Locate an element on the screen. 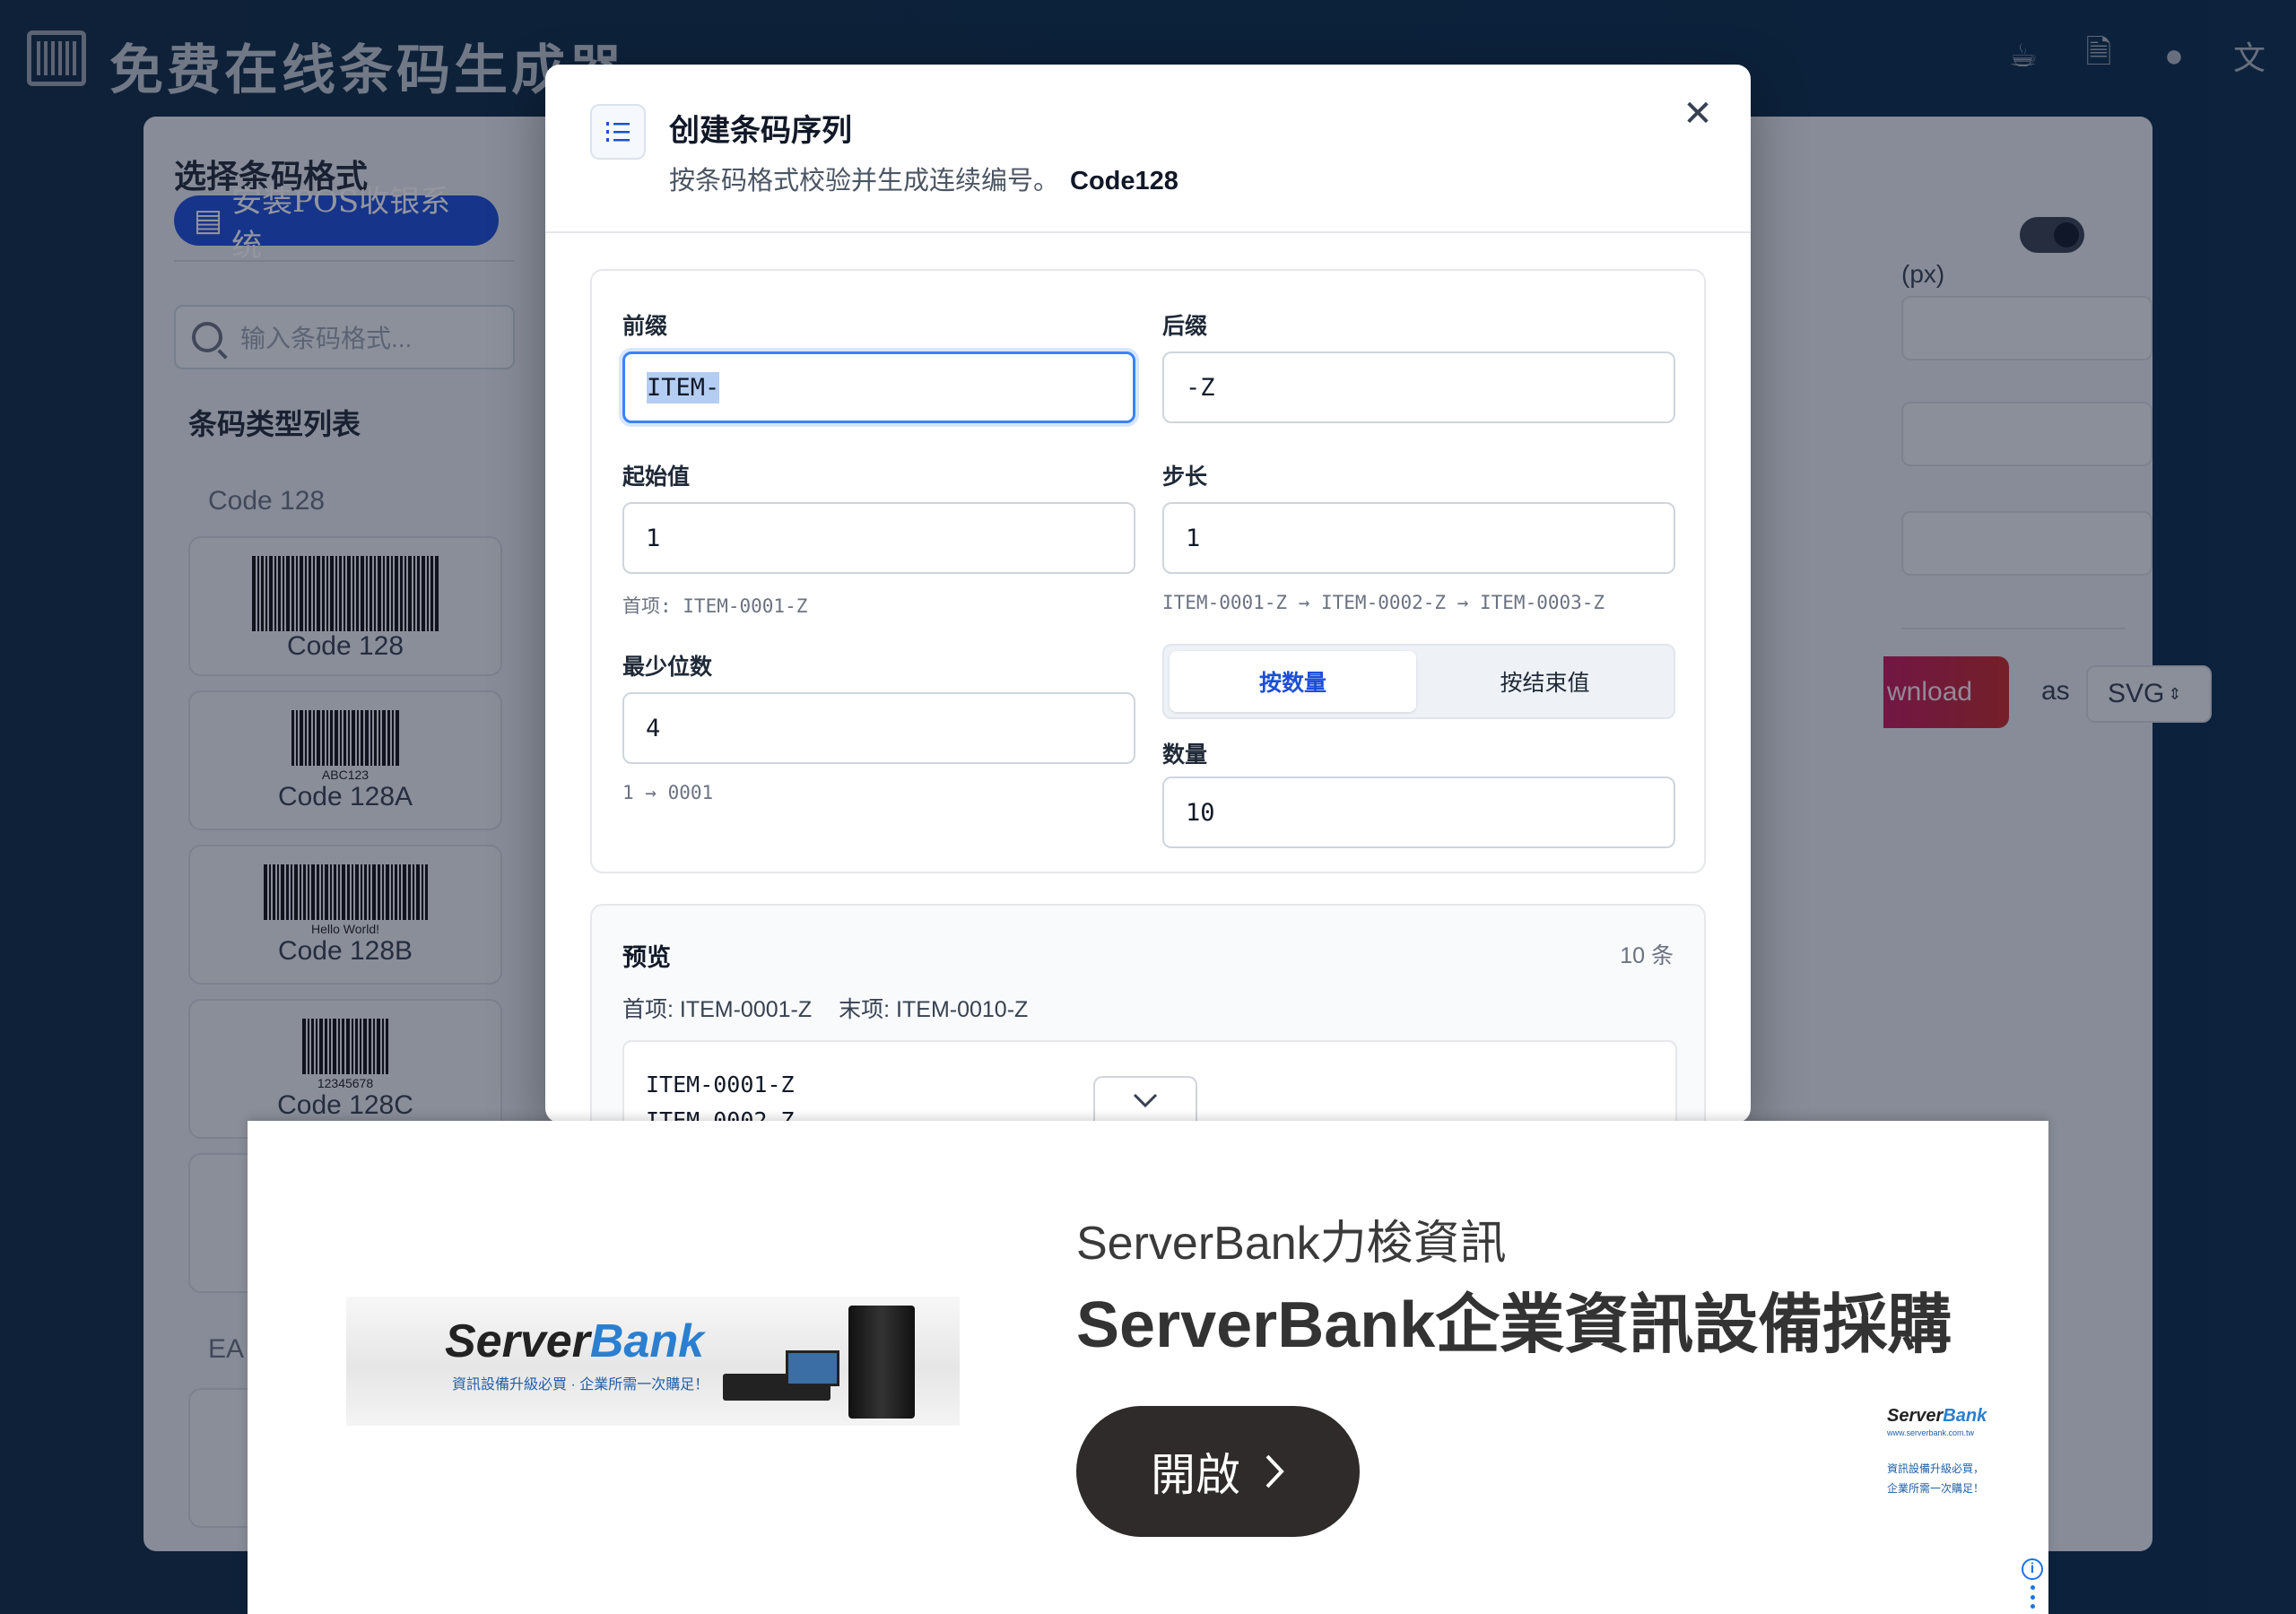  preview-title: 预览 is located at coordinates (646, 957).